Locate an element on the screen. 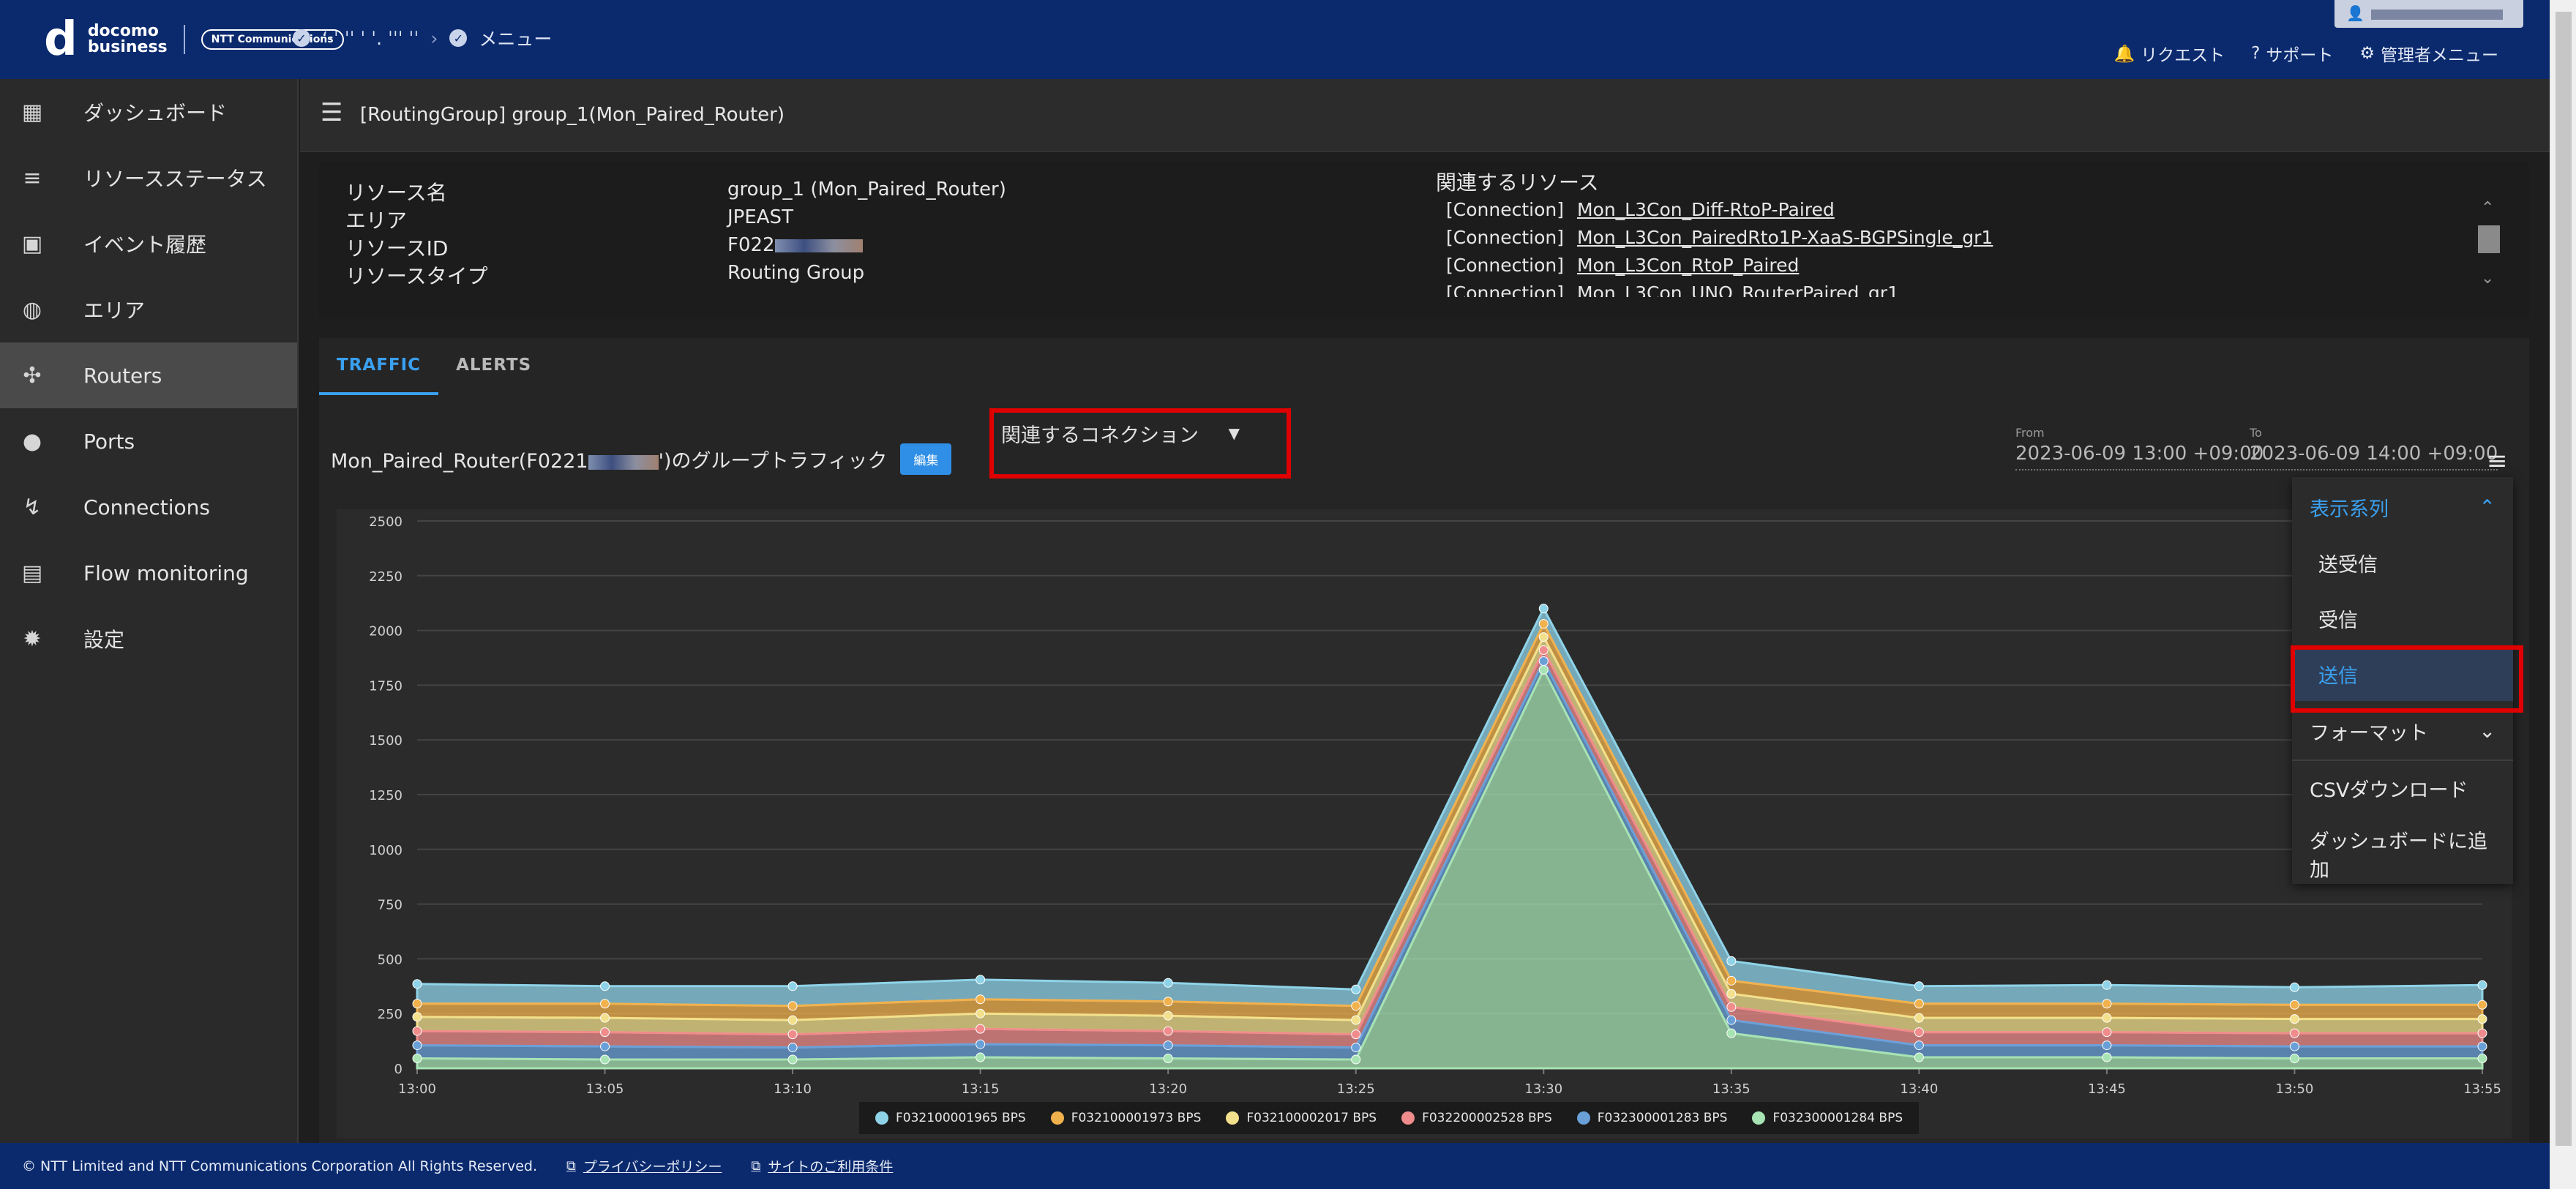 Image resolution: width=2576 pixels, height=1189 pixels. sidebar-item-connections: ↯ Connections is located at coordinates (148, 507).